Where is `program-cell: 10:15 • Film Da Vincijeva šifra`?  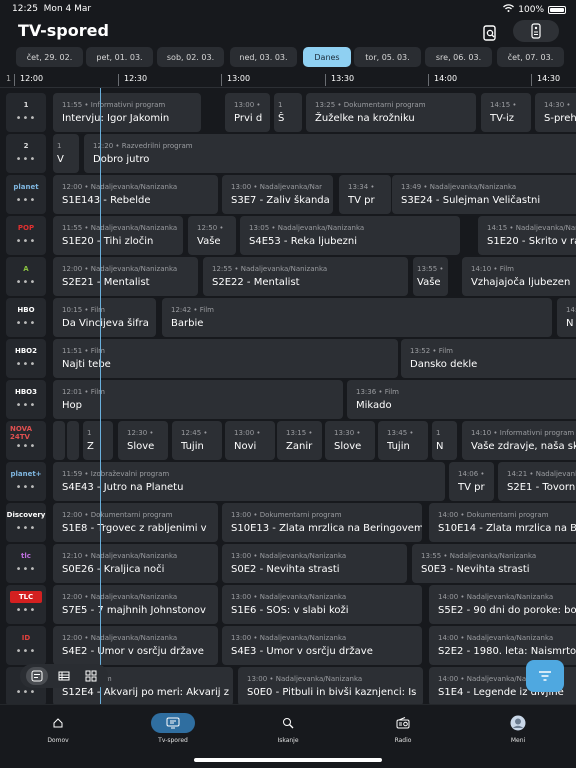 program-cell: 10:15 • Film Da Vincijeva šifra is located at coordinates (104, 317).